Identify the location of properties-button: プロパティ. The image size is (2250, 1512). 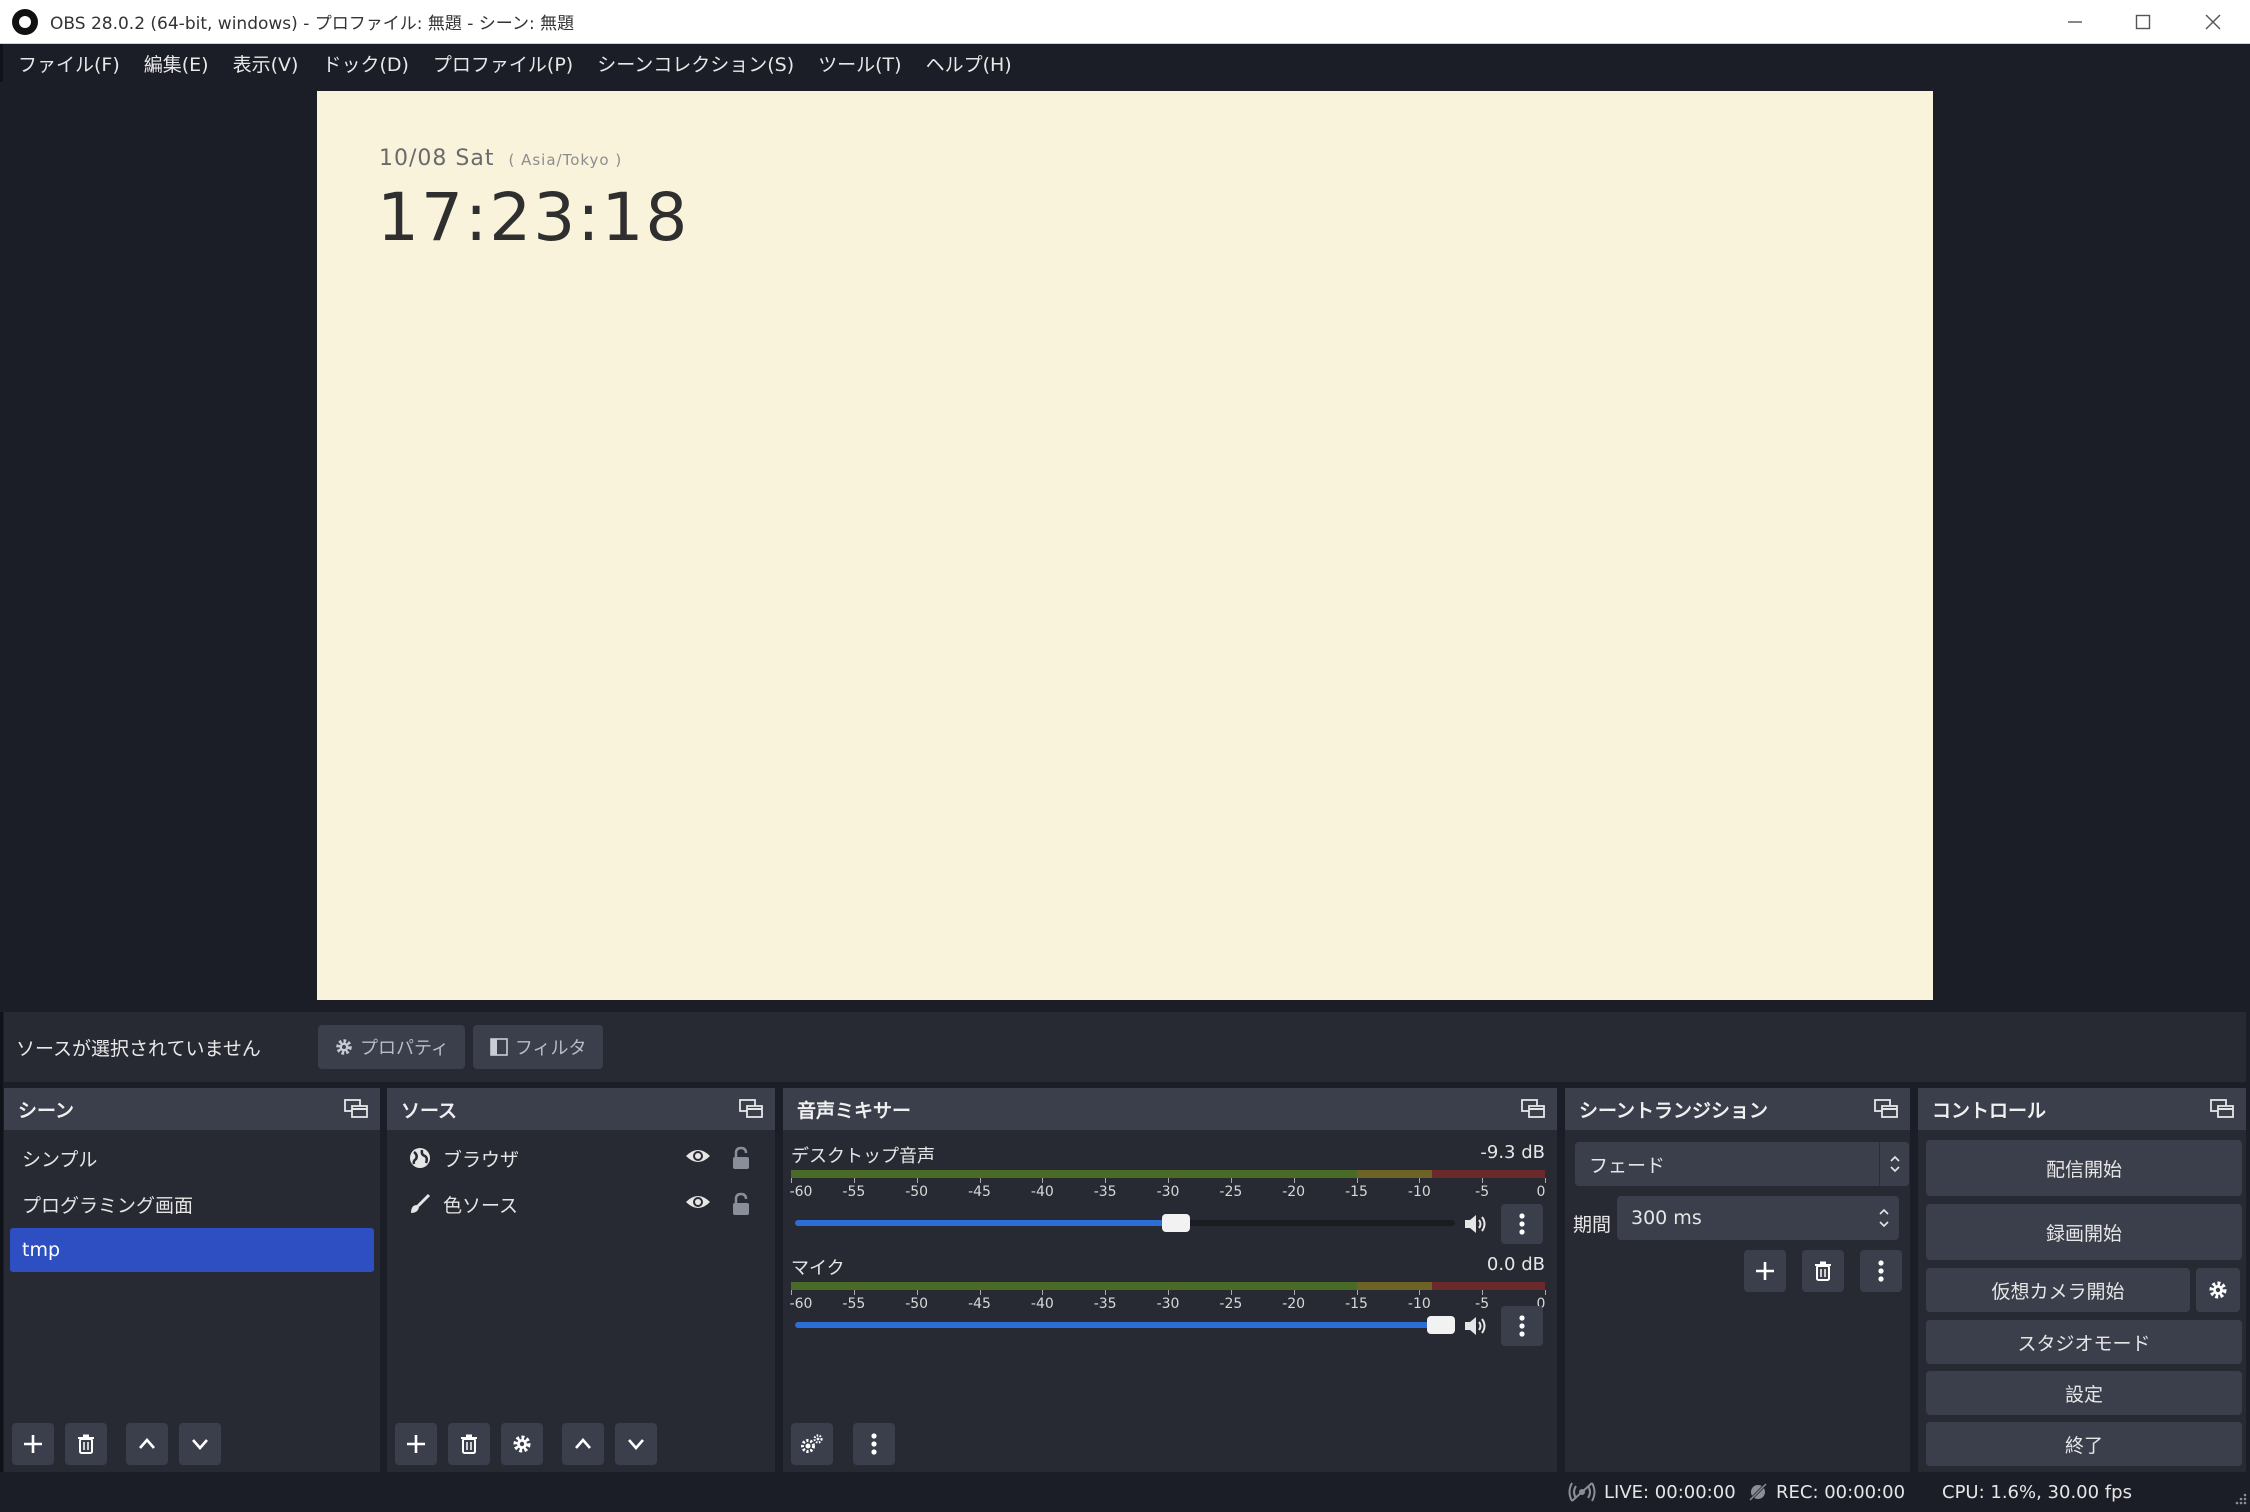
(391, 1047).